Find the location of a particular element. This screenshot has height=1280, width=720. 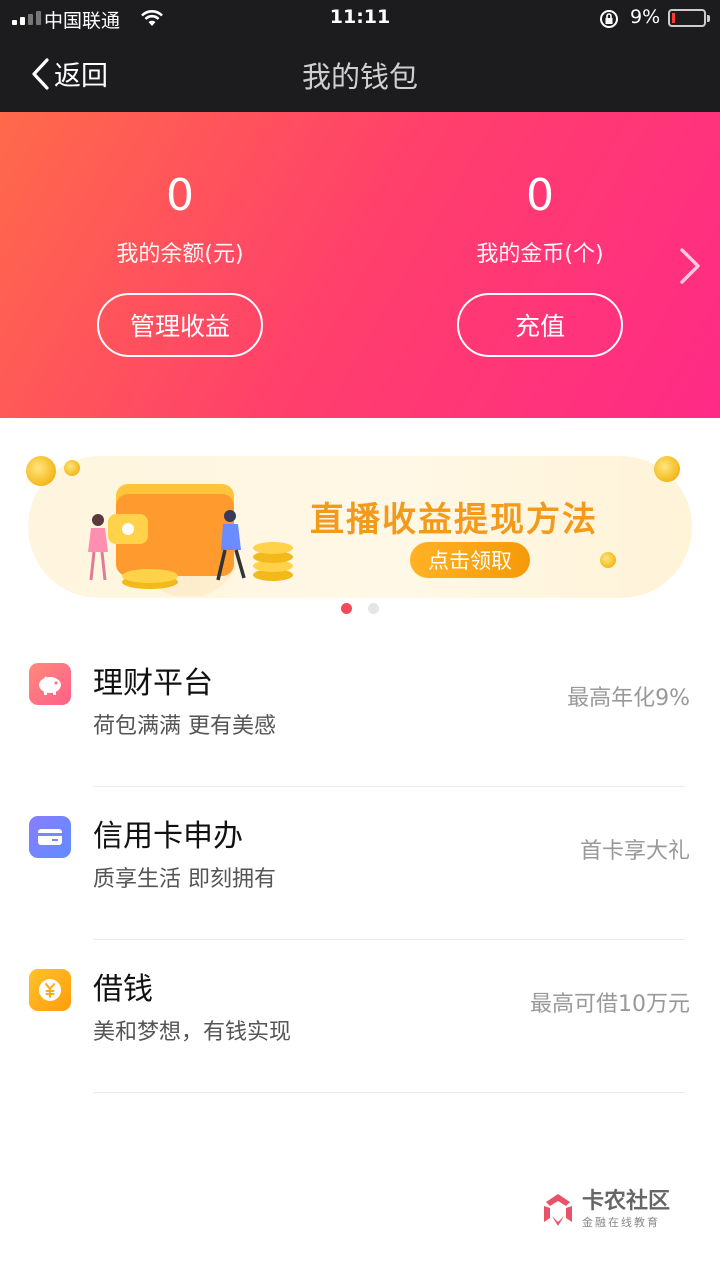

watermark: 卡农社区 金融在线教育 is located at coordinates (605, 1210).